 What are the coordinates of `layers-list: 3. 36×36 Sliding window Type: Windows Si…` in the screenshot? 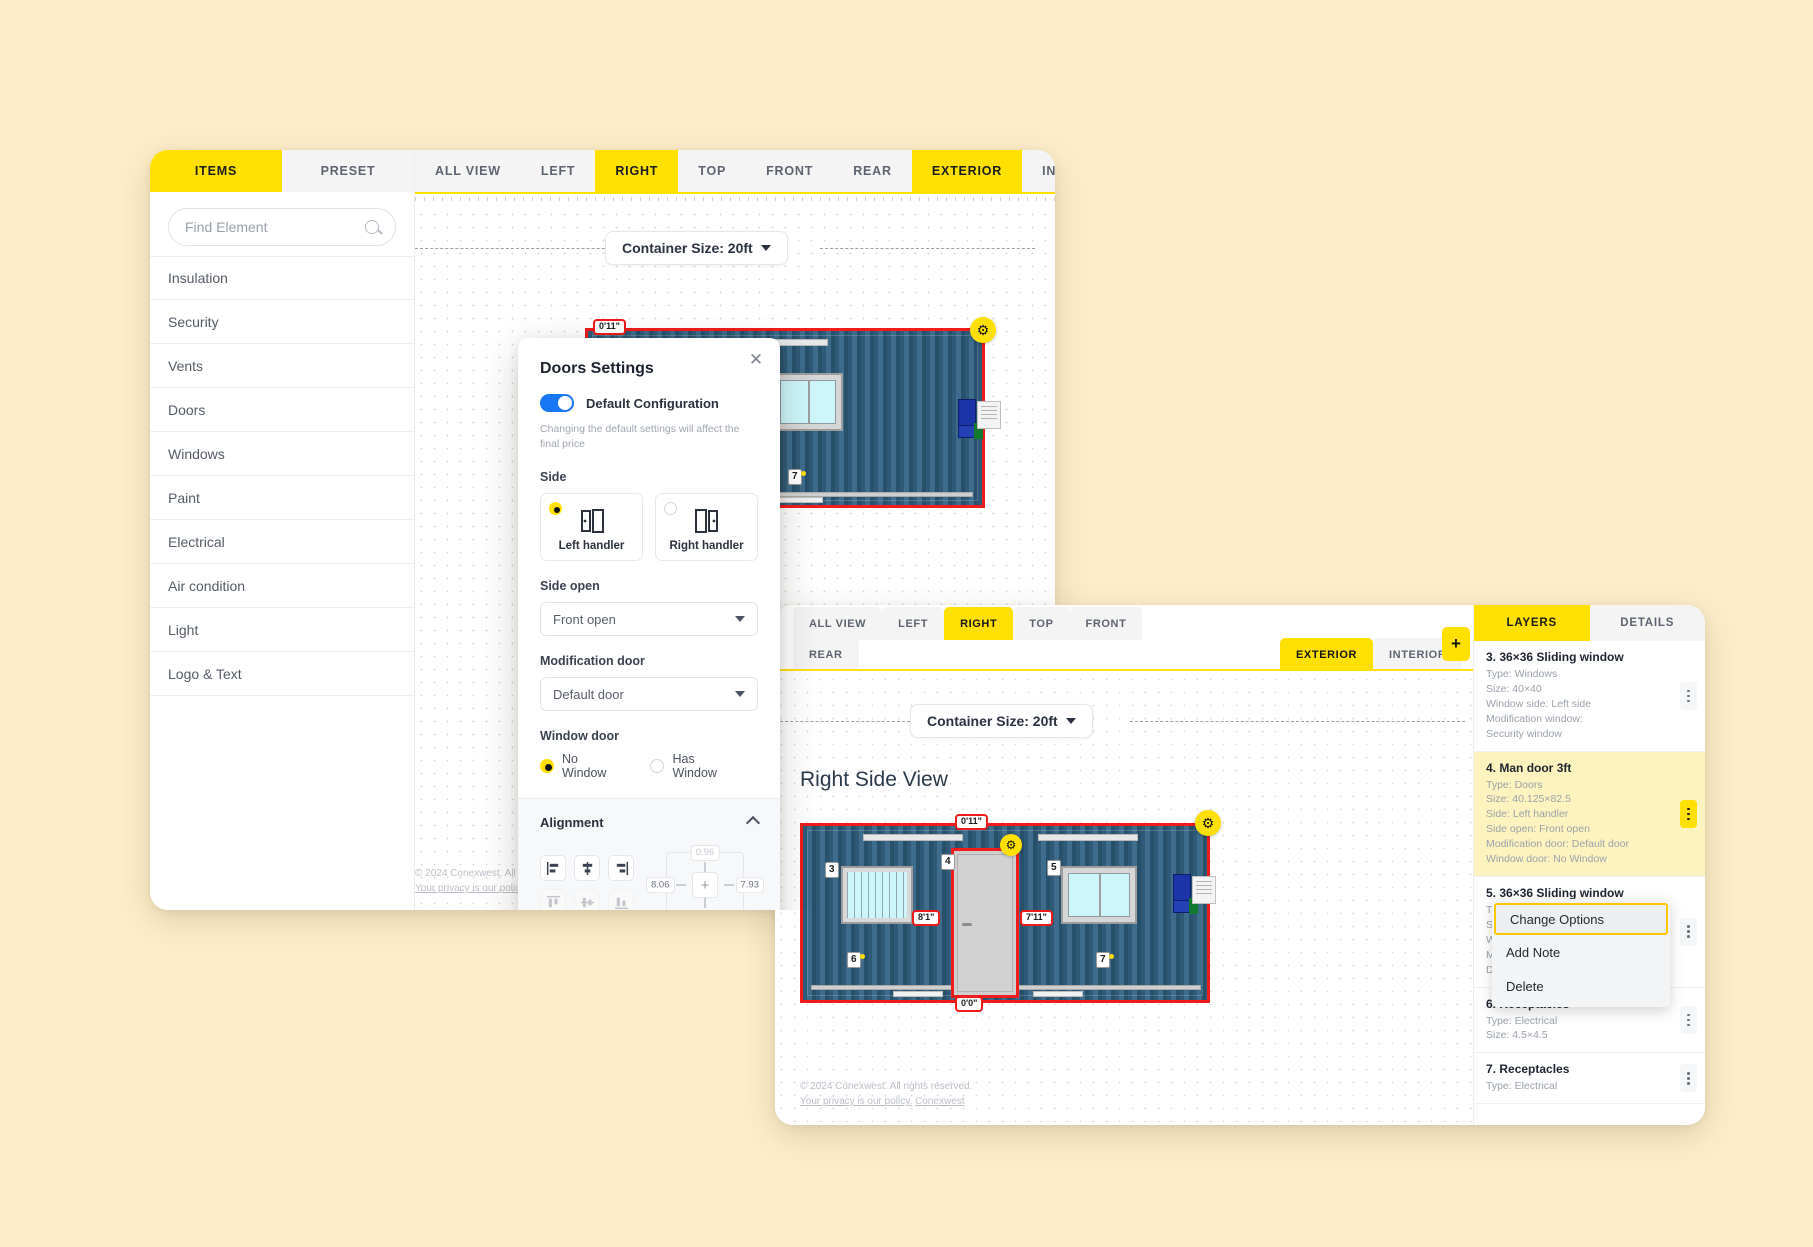 It's located at (1589, 883).